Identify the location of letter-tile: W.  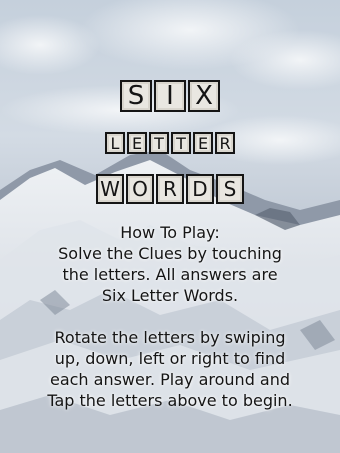
(110, 189).